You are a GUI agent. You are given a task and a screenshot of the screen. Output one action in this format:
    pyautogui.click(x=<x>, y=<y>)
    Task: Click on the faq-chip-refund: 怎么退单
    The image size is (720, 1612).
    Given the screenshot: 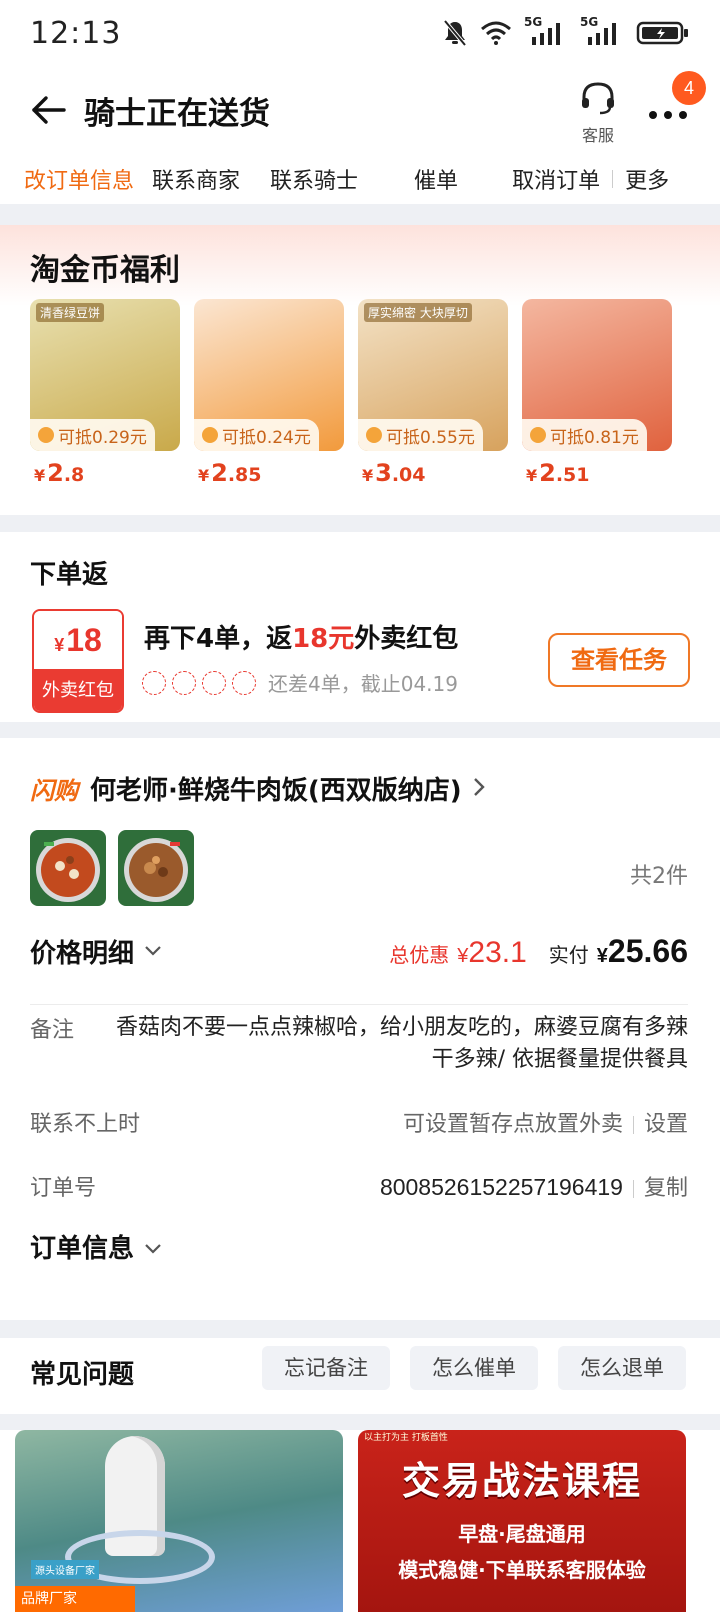 What is the action you would take?
    pyautogui.click(x=622, y=1368)
    